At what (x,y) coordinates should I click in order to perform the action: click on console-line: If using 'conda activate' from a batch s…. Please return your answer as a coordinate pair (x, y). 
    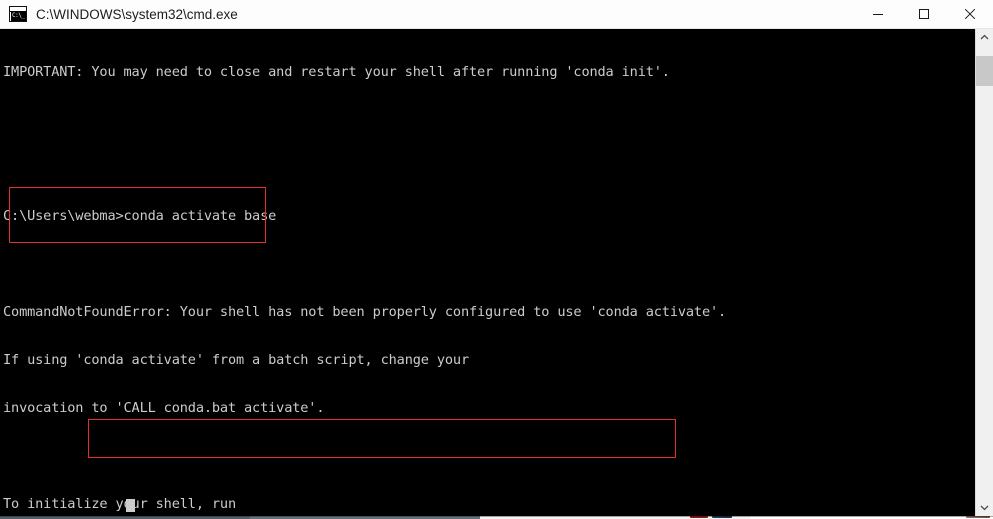
    Looking at the image, I should click on (236, 360).